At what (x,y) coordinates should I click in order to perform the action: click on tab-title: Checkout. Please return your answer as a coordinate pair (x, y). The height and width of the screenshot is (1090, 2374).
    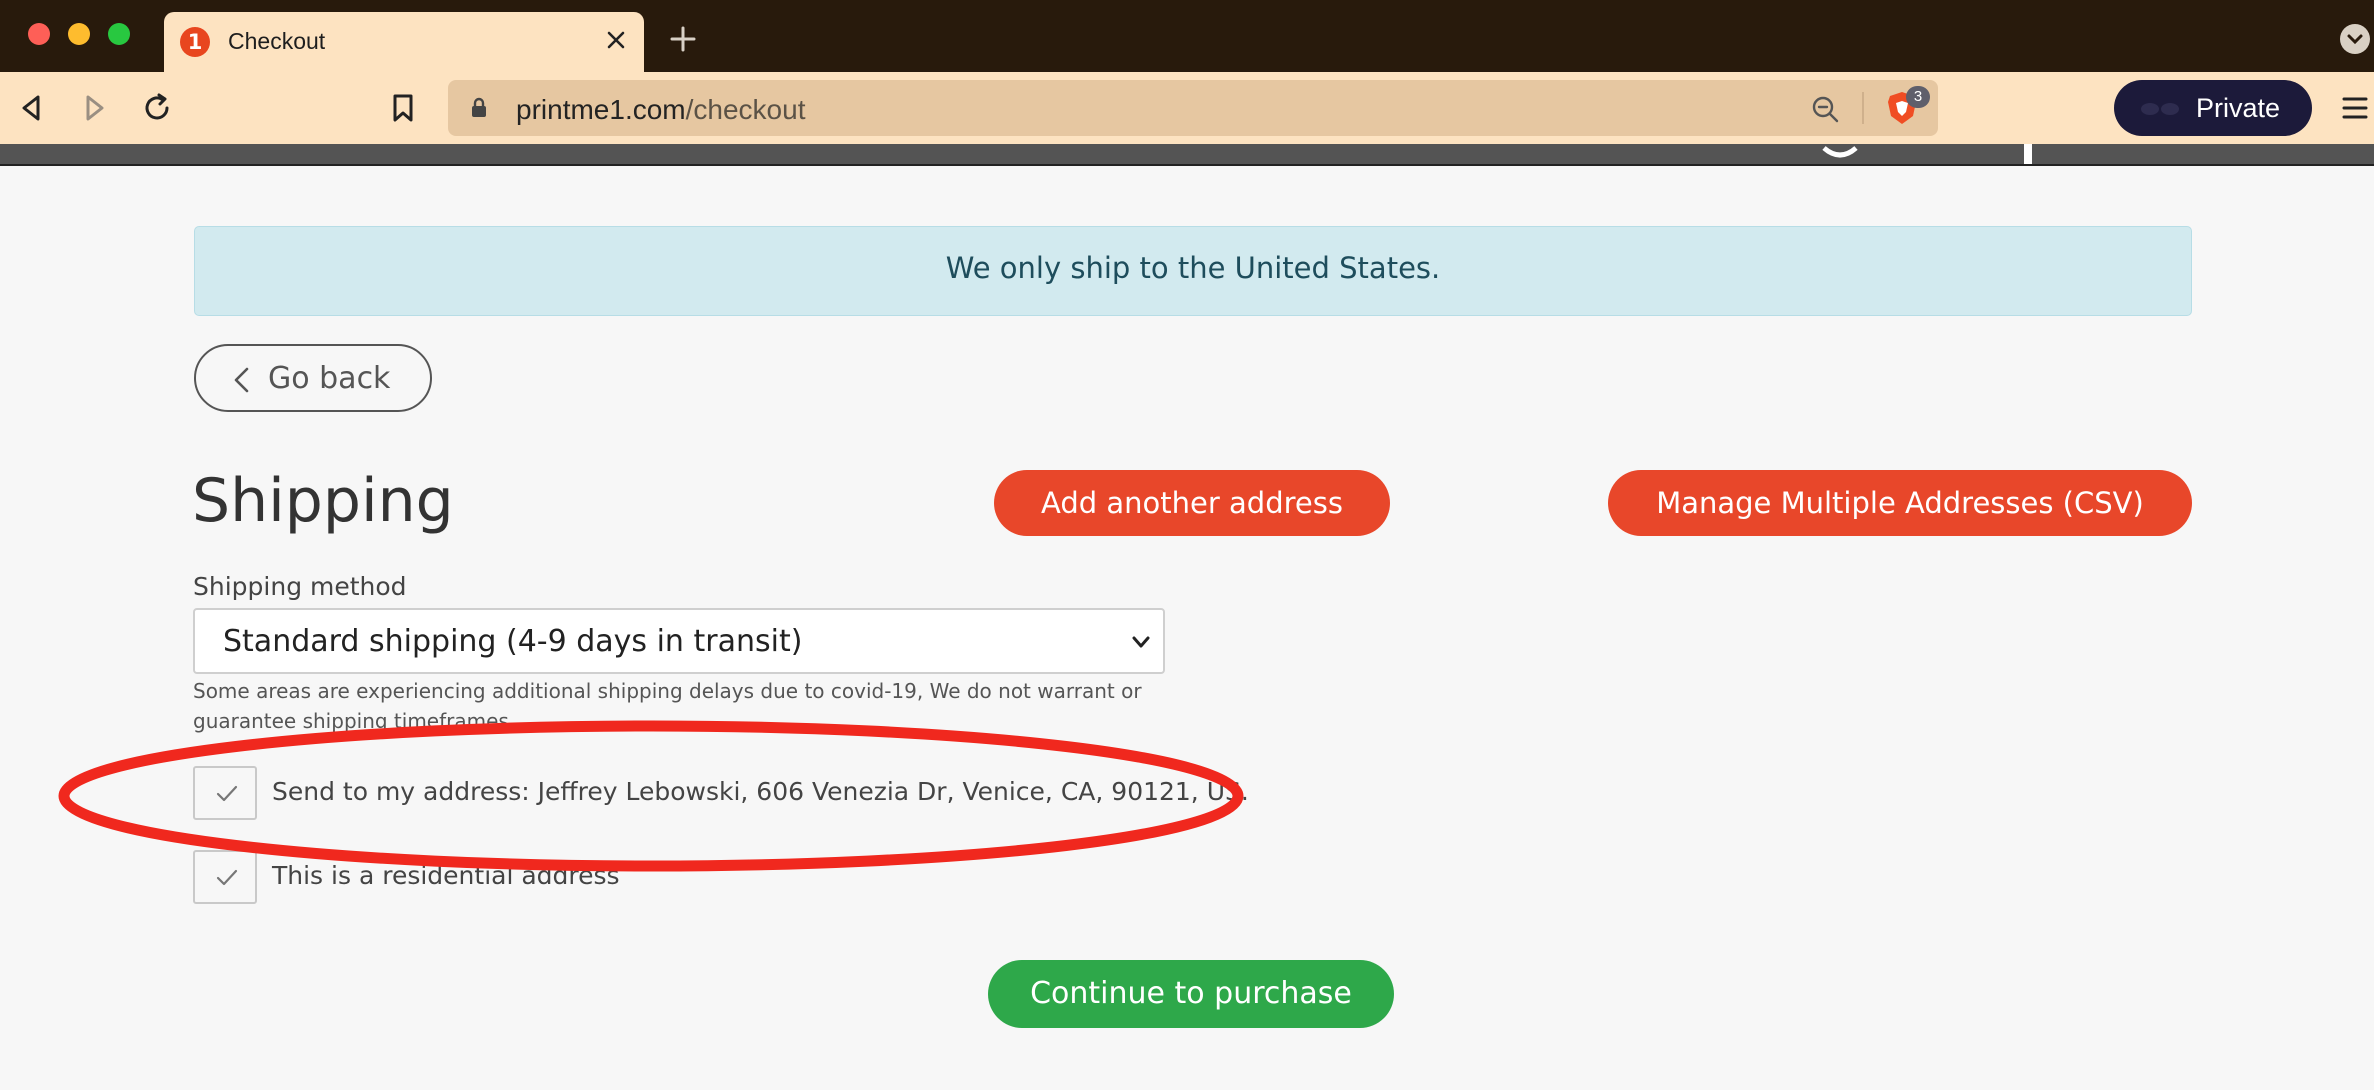
    Looking at the image, I should click on (277, 41).